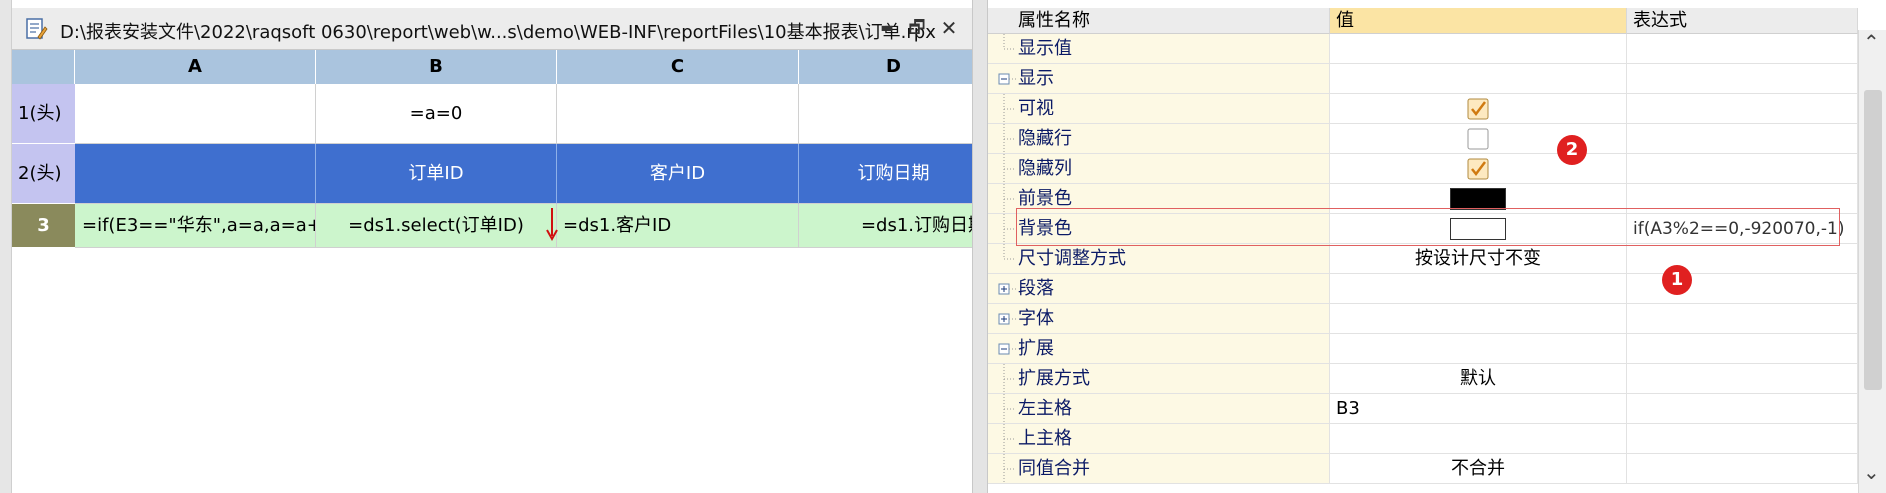 This screenshot has height=493, width=1886. I want to click on cell-b1: =a=0, so click(436, 114).